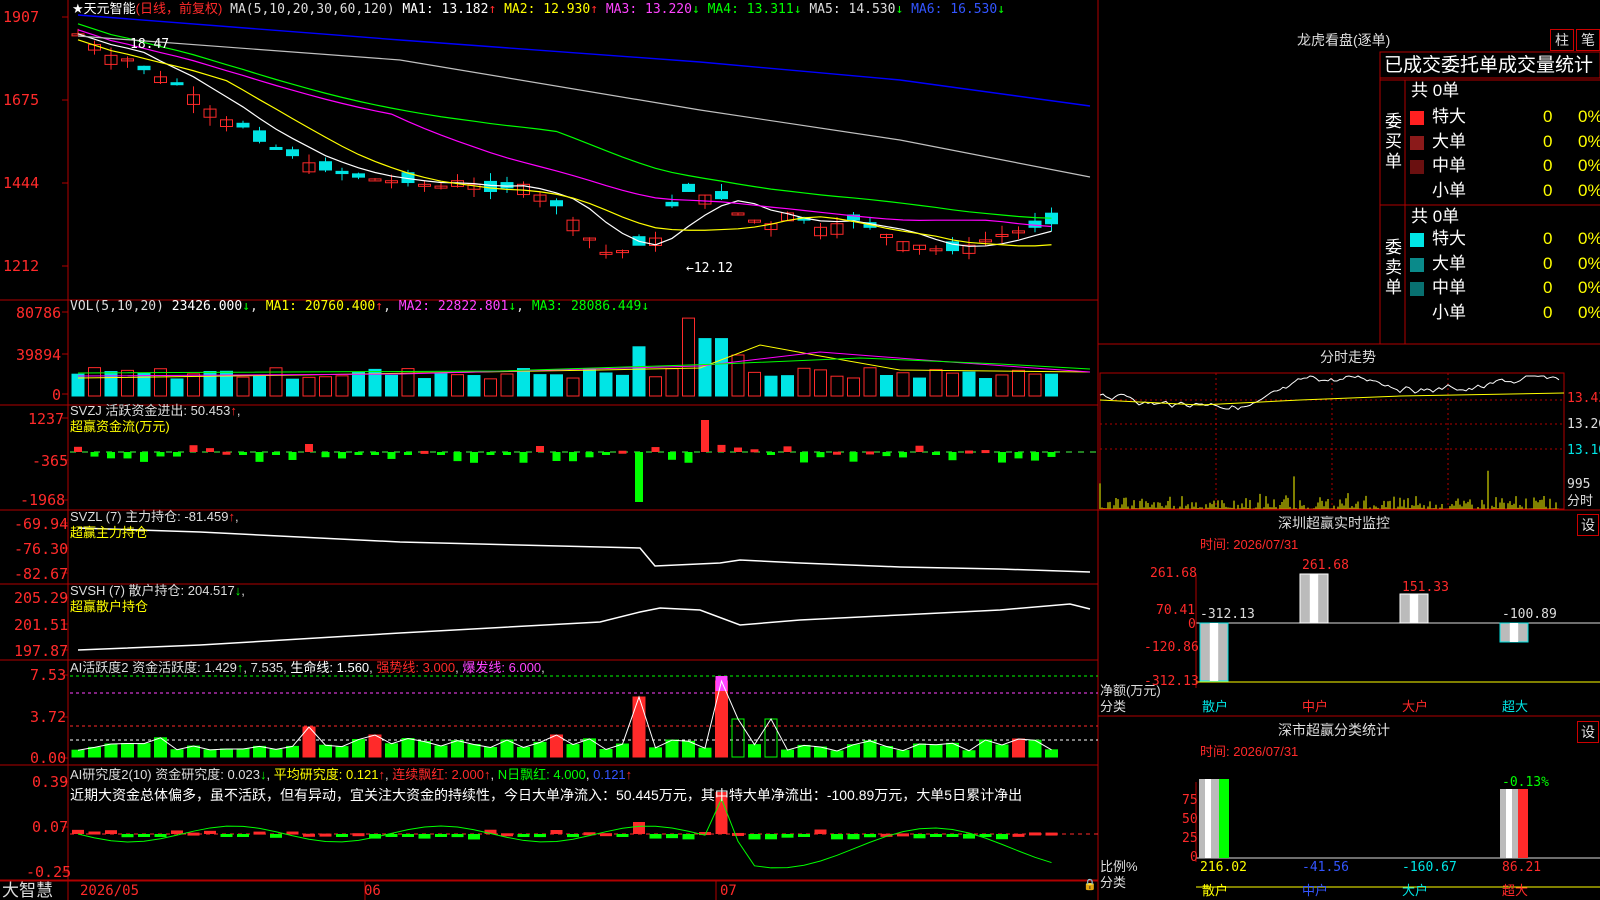 The height and width of the screenshot is (900, 1600). I want to click on ma4-value: MA4: 13.311, so click(750, 9).